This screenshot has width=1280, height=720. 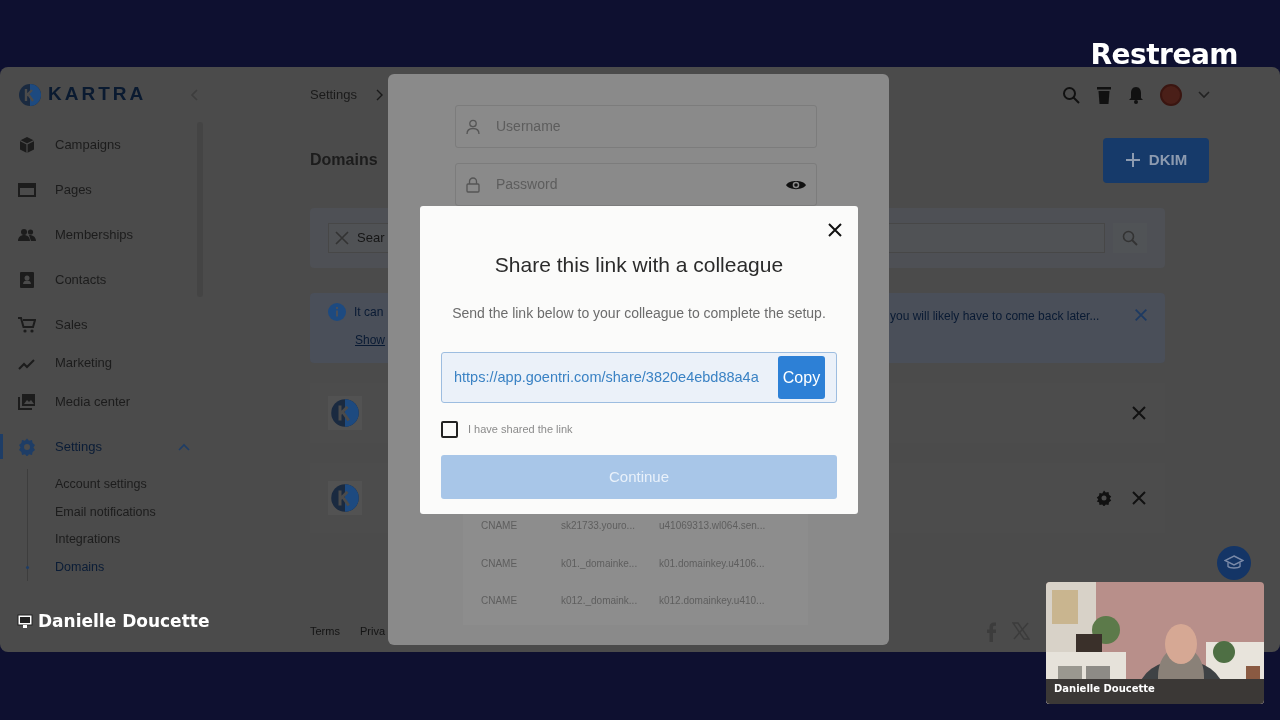 What do you see at coordinates (1164, 54) in the screenshot?
I see `brand-logo: Restream` at bounding box center [1164, 54].